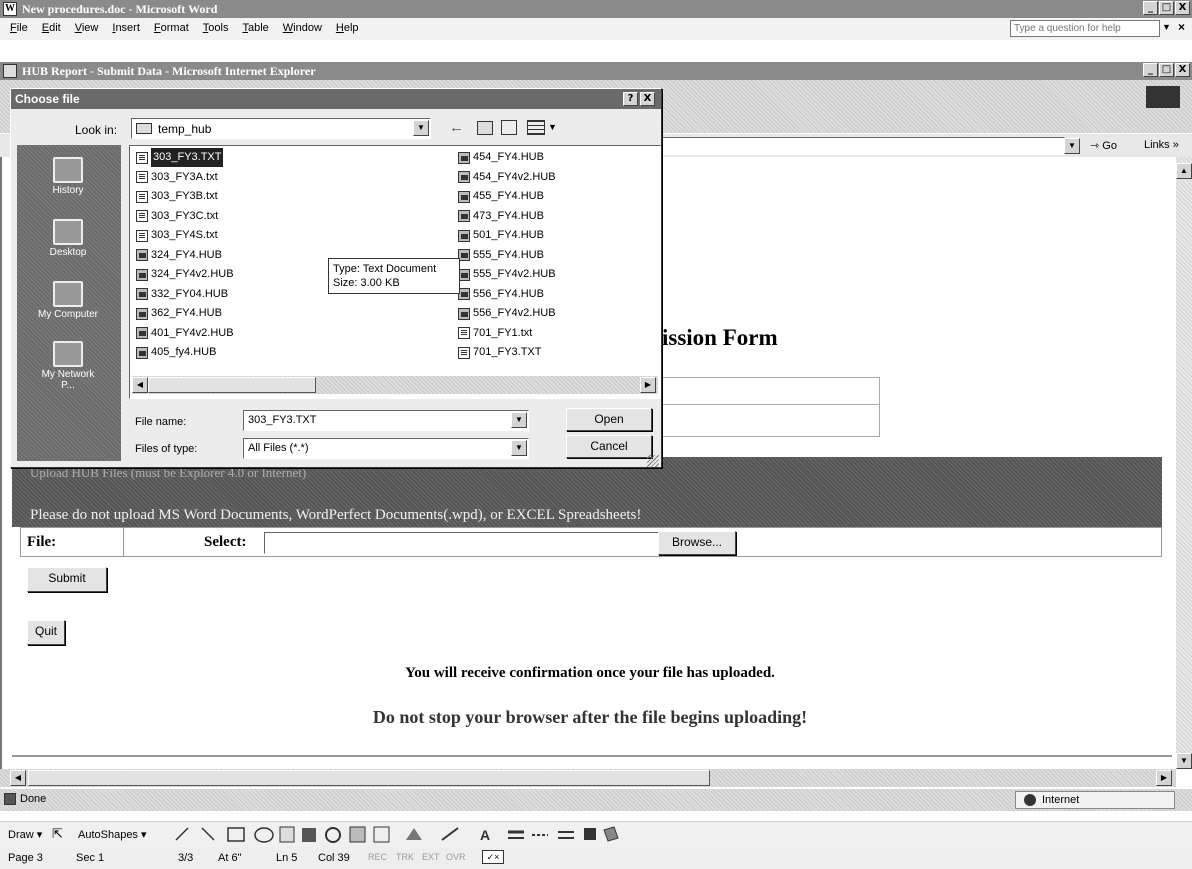  I want to click on status-ovr: OVR, so click(456, 857).